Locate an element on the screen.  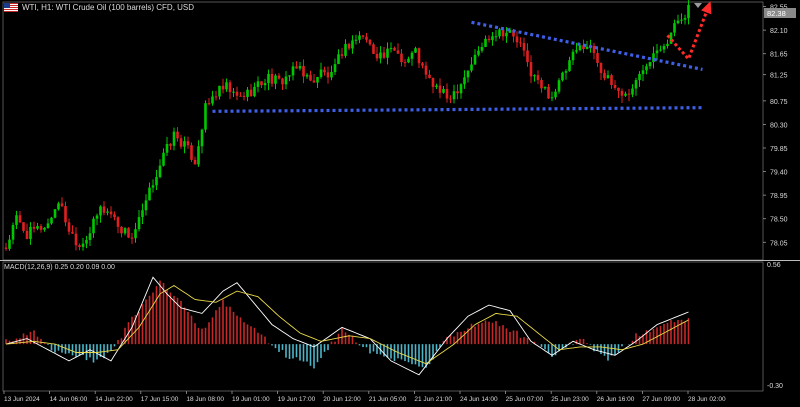
time-tick-label: 21 Jun 21:00 is located at coordinates (433, 399).